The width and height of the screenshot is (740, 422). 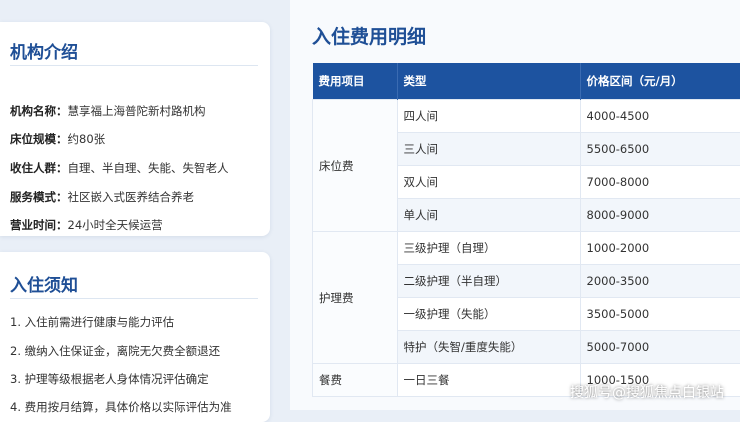 What do you see at coordinates (369, 35) in the screenshot?
I see `fees-title: 入住费用明细` at bounding box center [369, 35].